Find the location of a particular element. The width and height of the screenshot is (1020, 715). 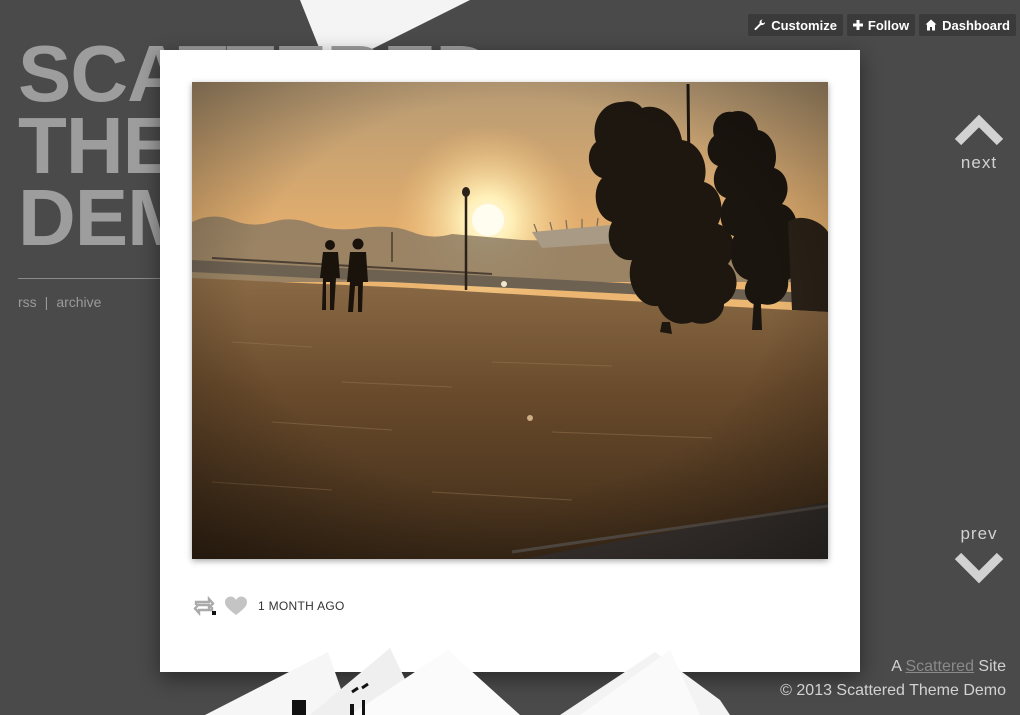

heart-icon is located at coordinates (236, 606).